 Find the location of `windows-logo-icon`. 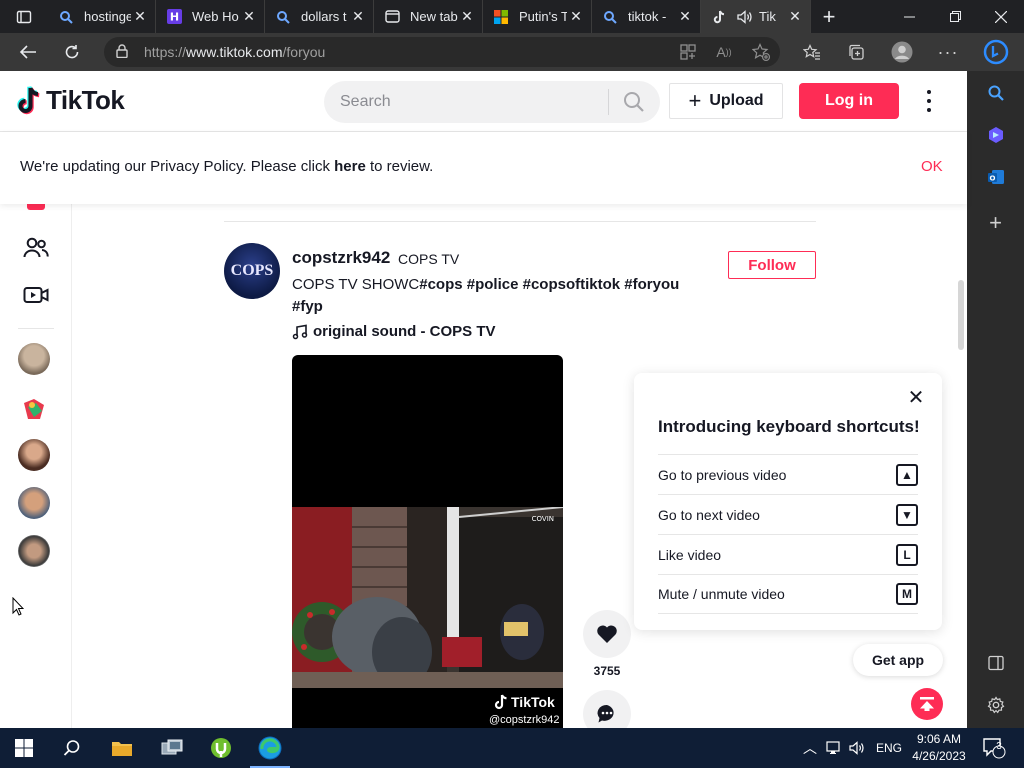

windows-logo-icon is located at coordinates (24, 748).